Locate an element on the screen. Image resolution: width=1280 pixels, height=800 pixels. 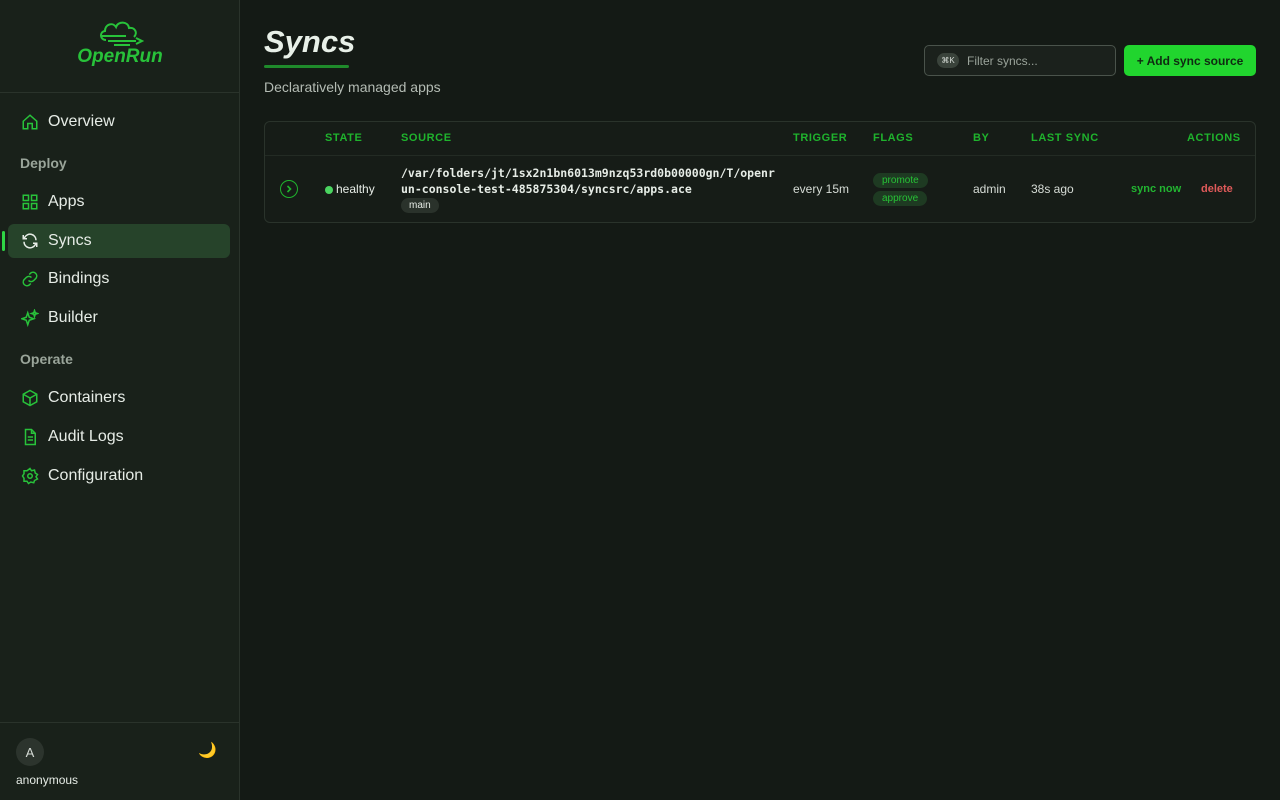
grid-icon is located at coordinates (30, 202).